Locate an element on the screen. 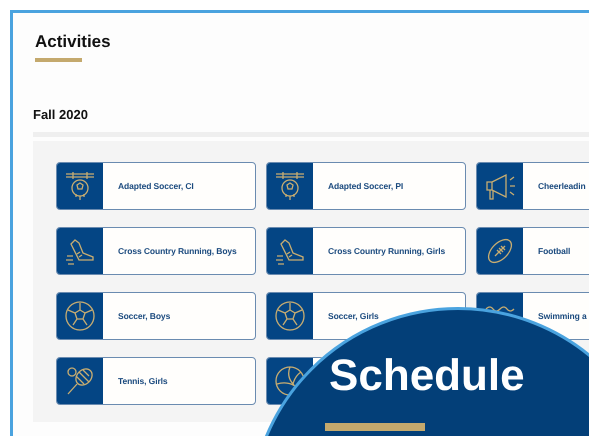  activity-label: Football is located at coordinates (554, 251).